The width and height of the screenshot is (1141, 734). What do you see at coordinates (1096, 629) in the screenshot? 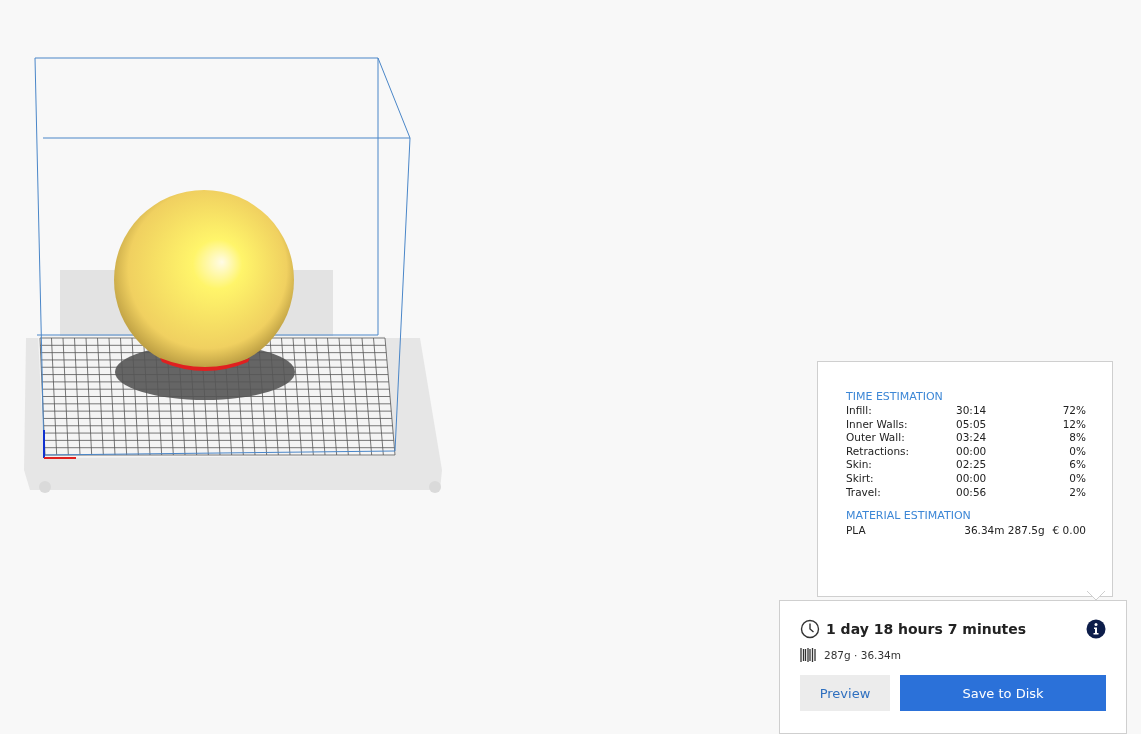
I see `info-icon` at bounding box center [1096, 629].